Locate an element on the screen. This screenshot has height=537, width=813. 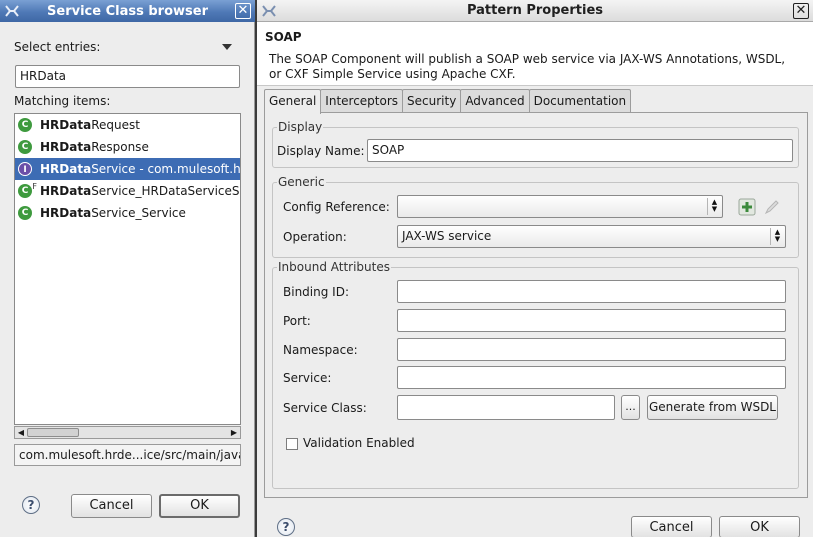
horizontal-scrollbar: ◀ ▶ is located at coordinates (127, 432).